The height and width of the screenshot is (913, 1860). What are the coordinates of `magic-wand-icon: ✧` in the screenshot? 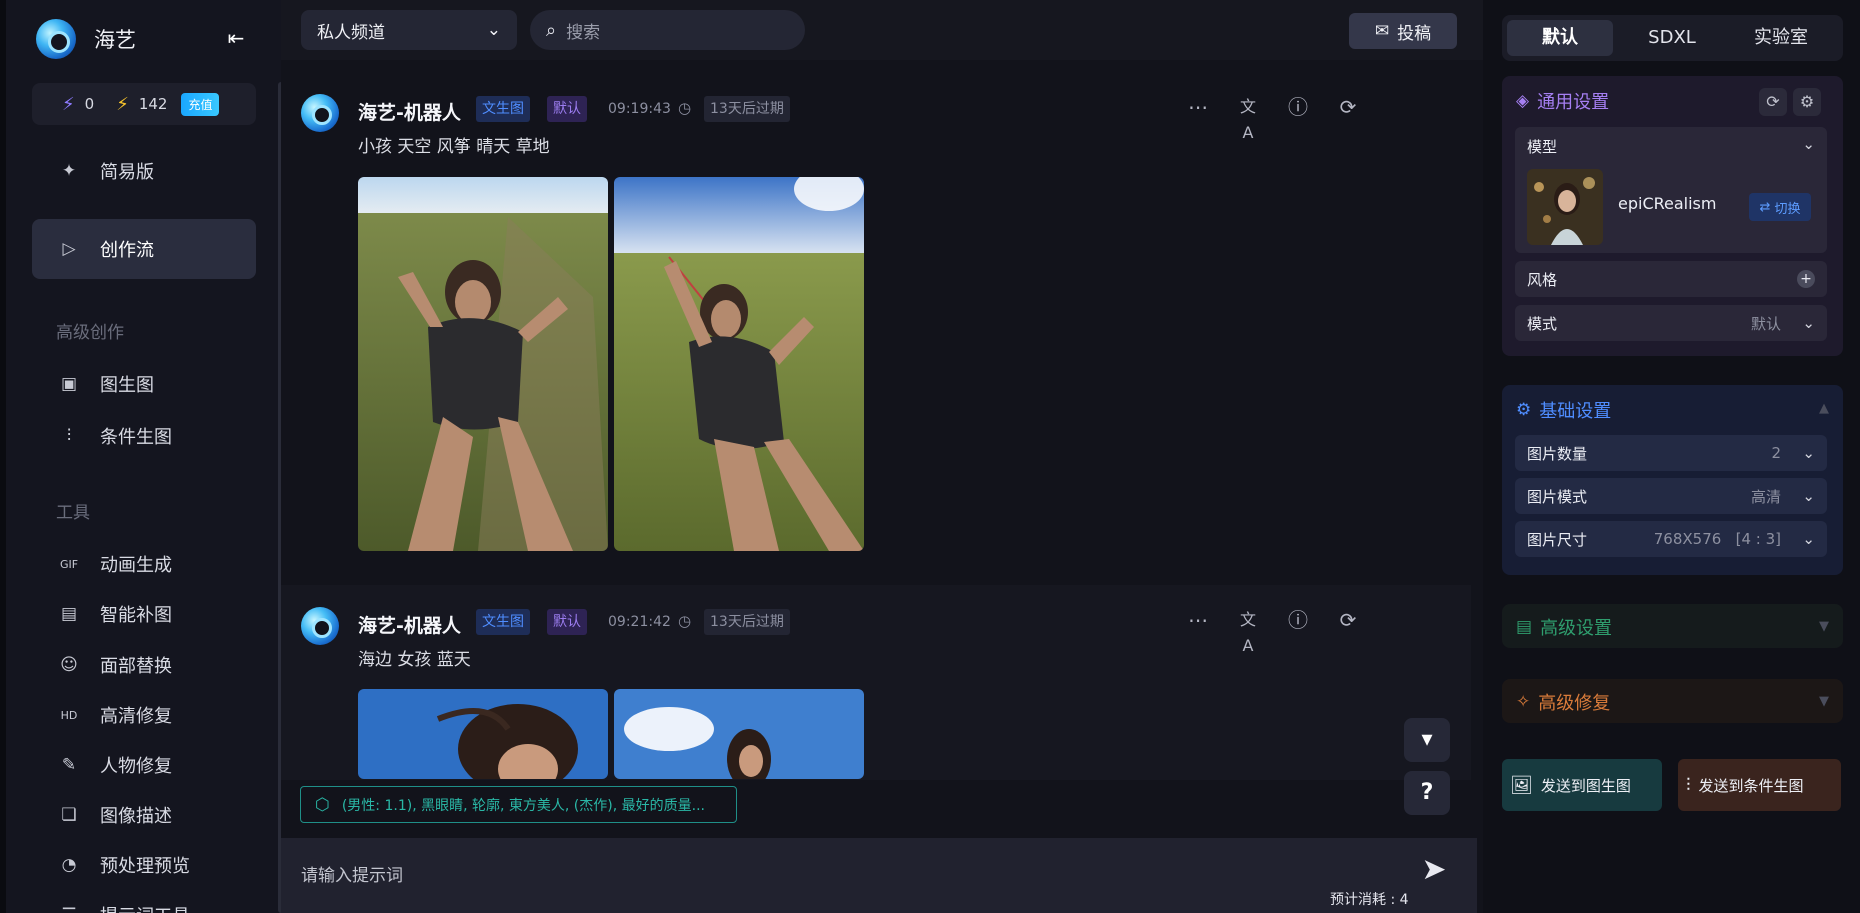 It's located at (1523, 702).